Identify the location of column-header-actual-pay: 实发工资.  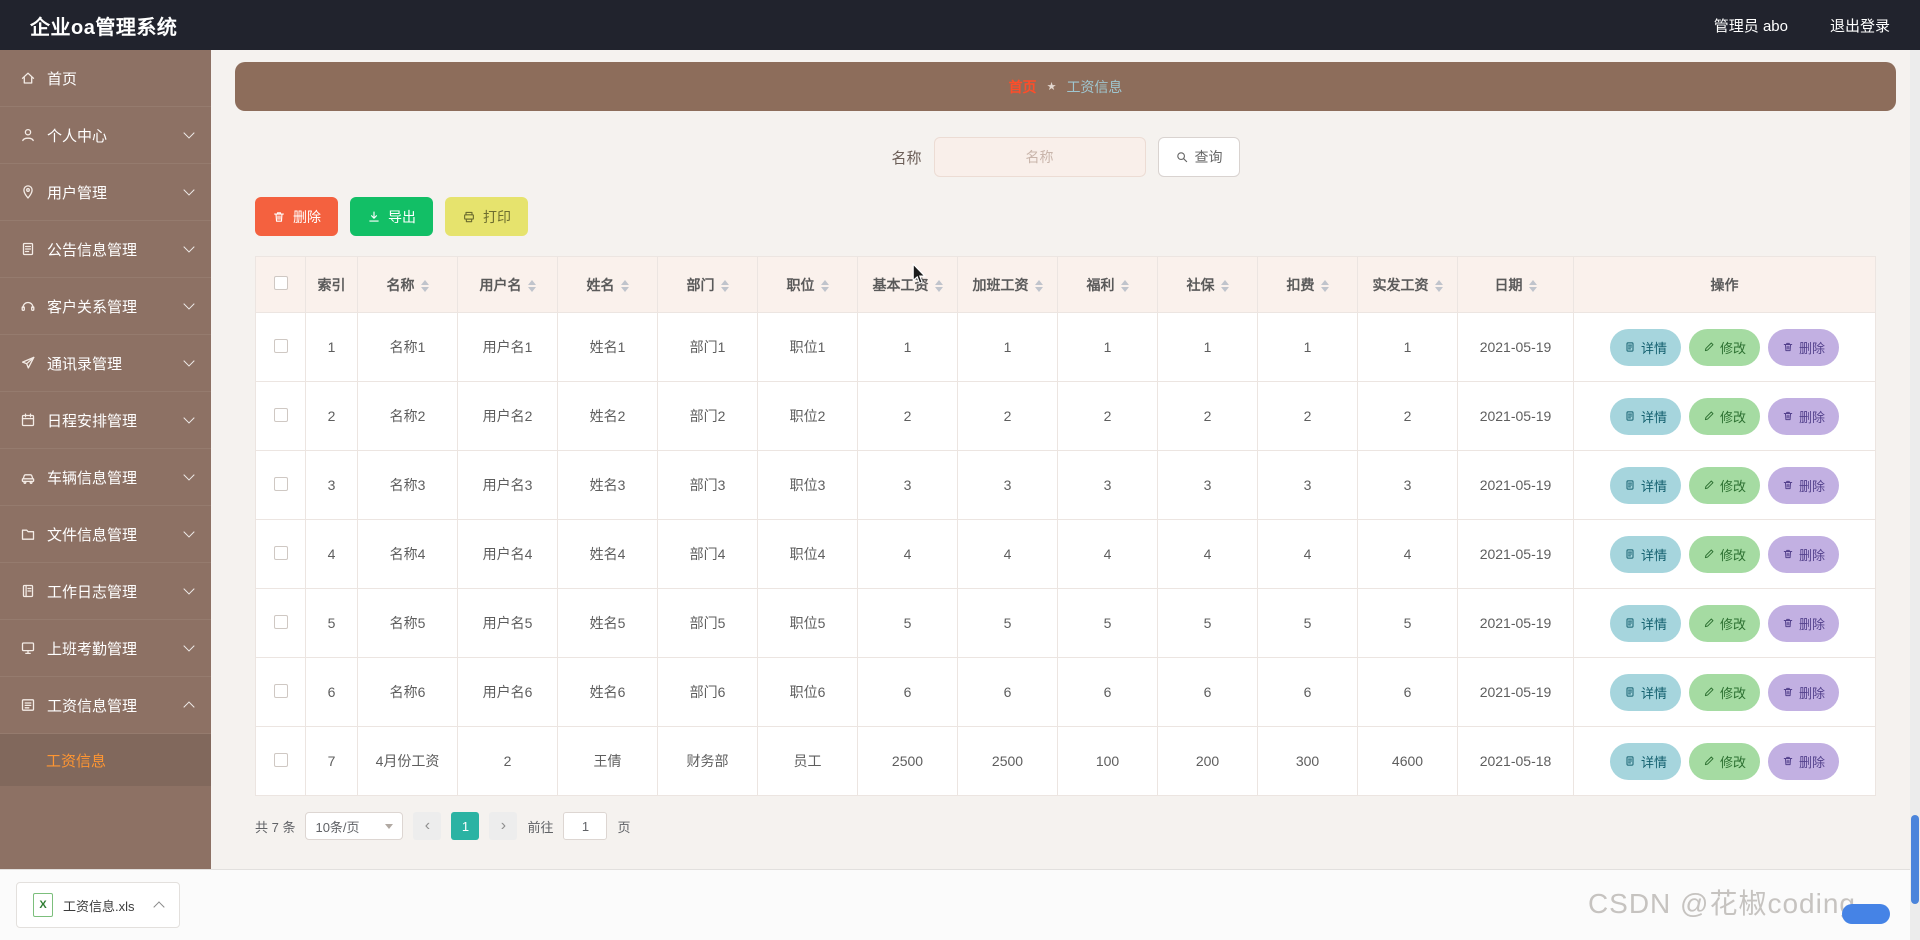
(1407, 284).